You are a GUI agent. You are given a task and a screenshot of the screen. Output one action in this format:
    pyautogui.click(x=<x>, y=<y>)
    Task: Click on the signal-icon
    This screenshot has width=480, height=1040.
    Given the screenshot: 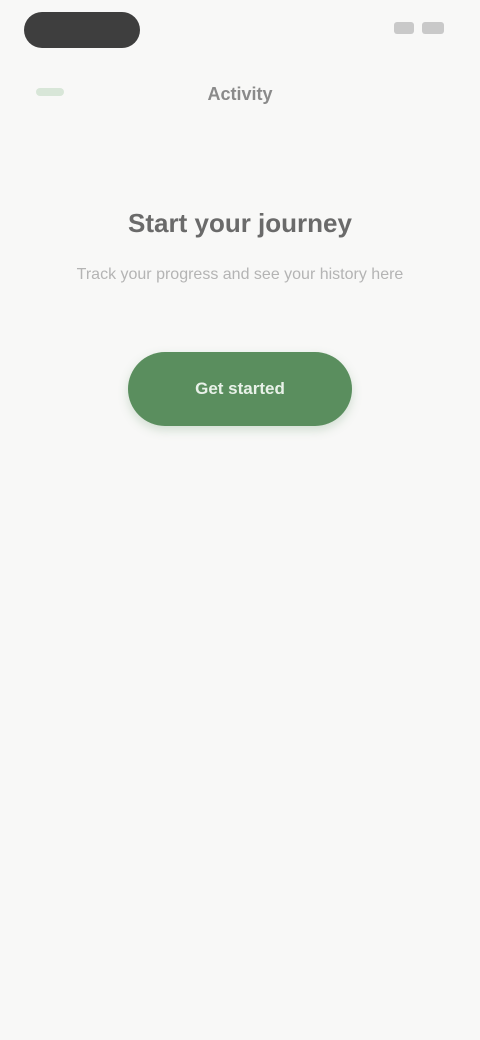 What is the action you would take?
    pyautogui.click(x=404, y=28)
    